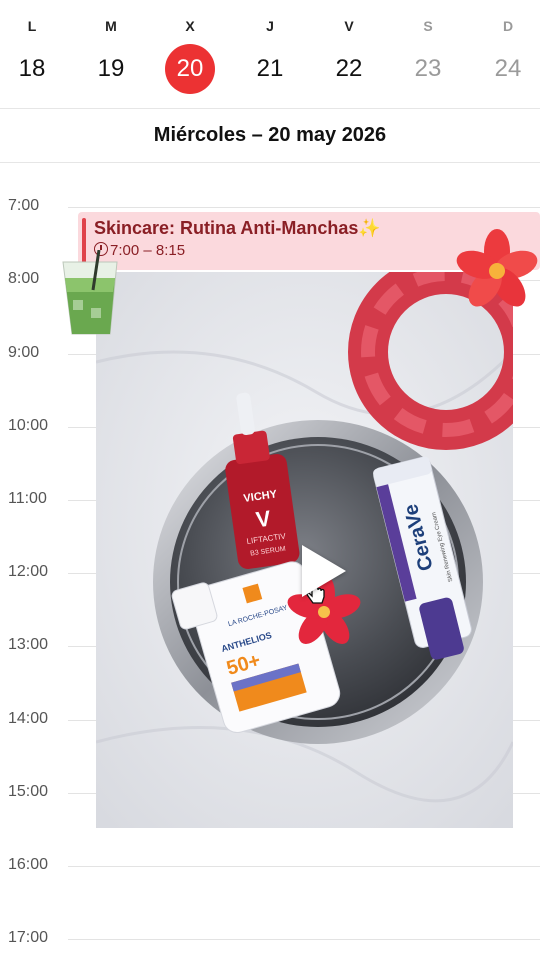 The width and height of the screenshot is (540, 960). I want to click on day-wednesday: X 20, so click(190, 54).